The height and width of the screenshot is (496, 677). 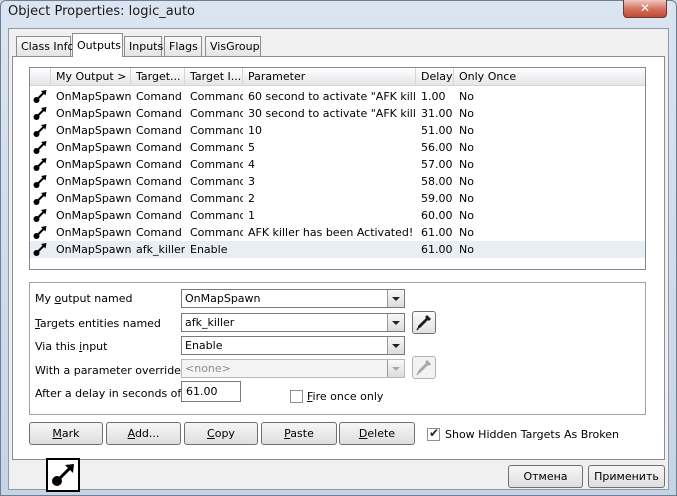 What do you see at coordinates (160, 249) in the screenshot?
I see `row-target: afk_killer` at bounding box center [160, 249].